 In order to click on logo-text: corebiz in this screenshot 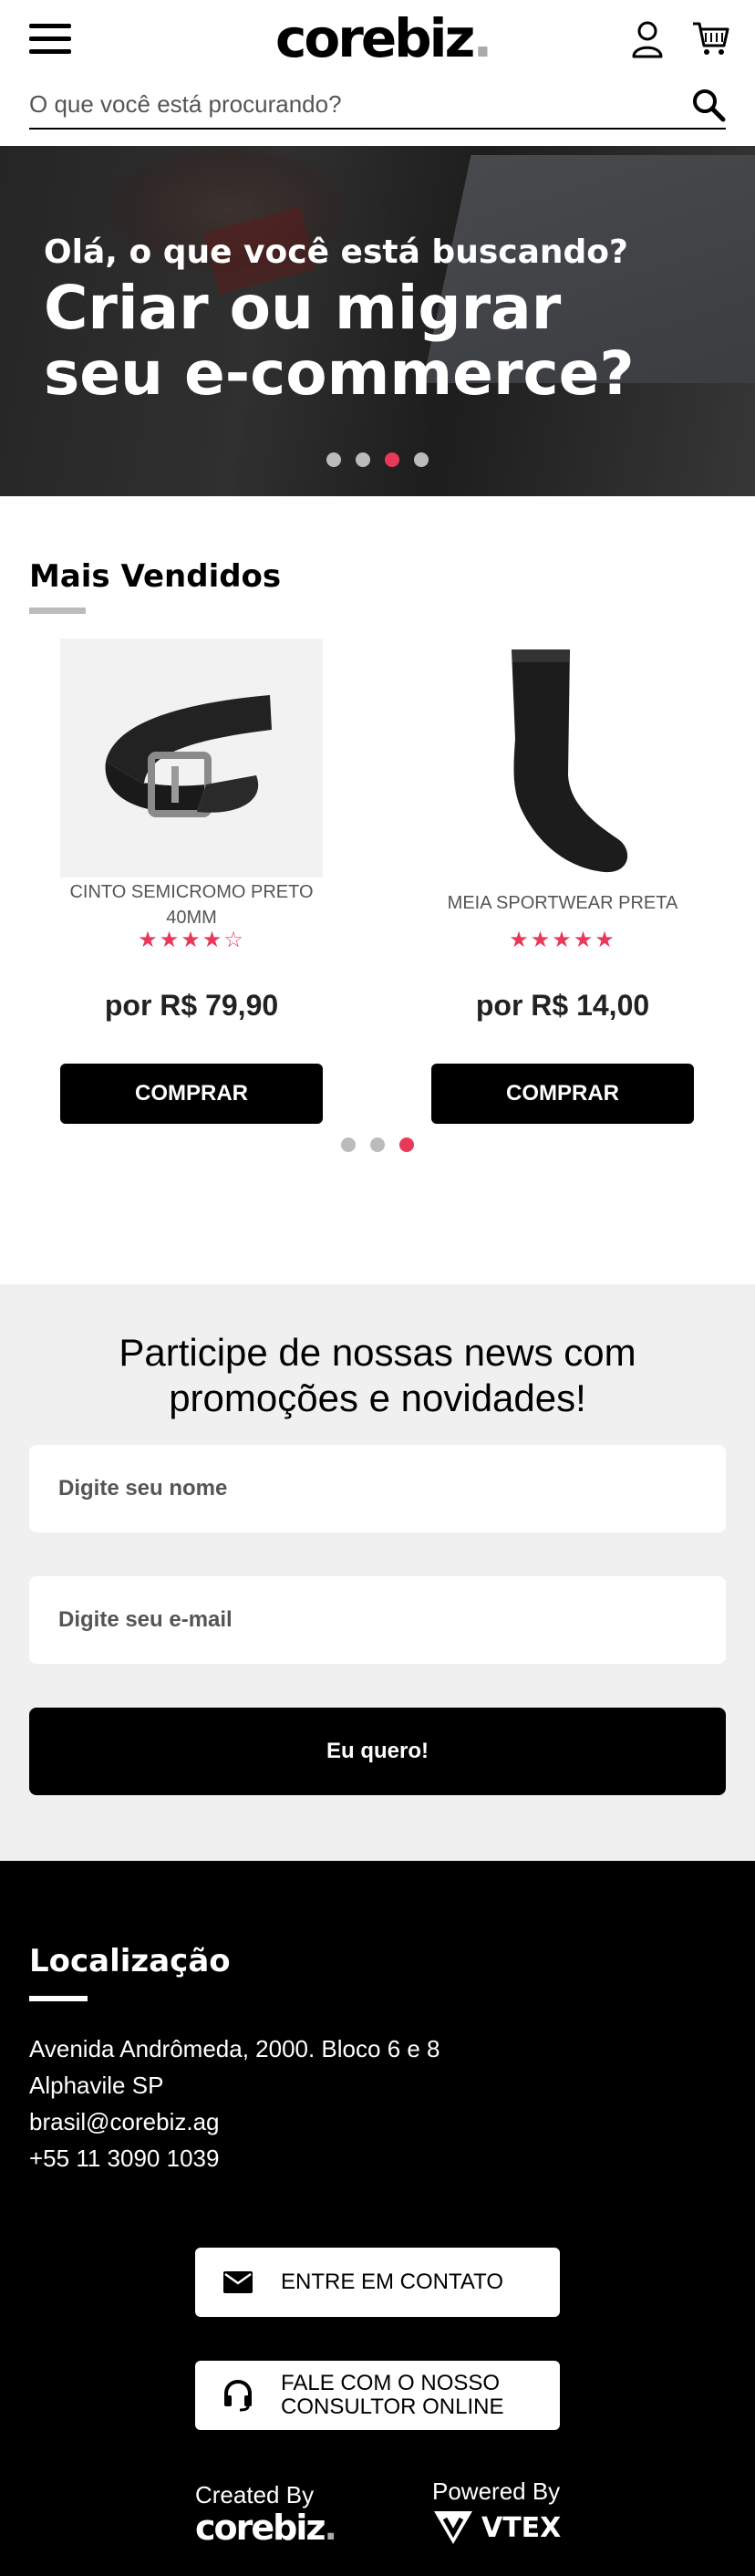, I will do `click(375, 38)`.